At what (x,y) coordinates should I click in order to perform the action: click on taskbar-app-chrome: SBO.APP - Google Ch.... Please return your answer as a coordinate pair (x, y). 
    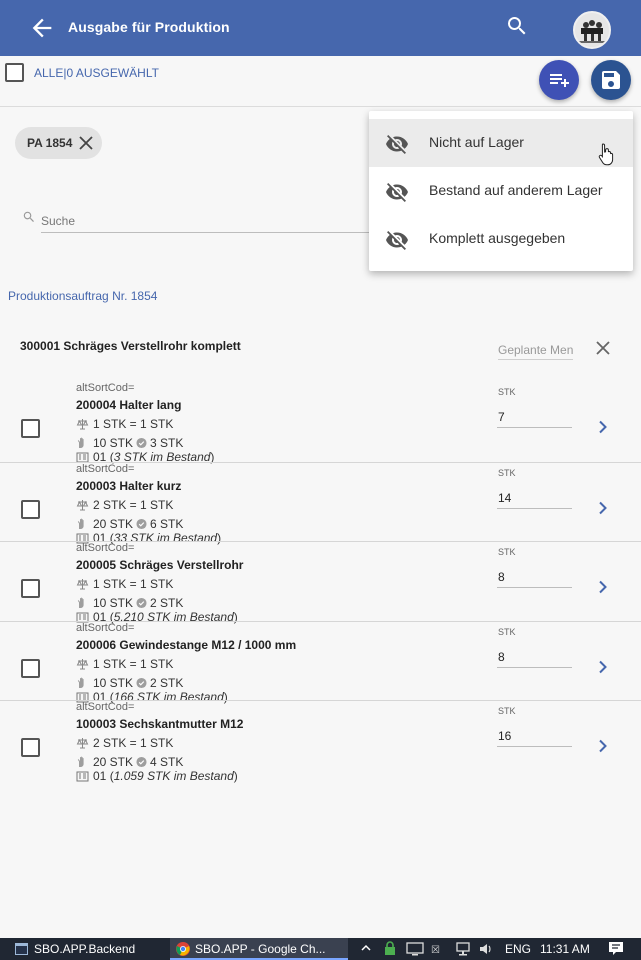
    Looking at the image, I should click on (259, 949).